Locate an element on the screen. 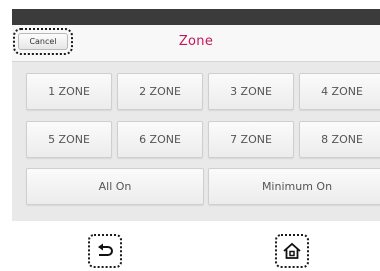  zone-7-button: 7 ZONE is located at coordinates (251, 139).